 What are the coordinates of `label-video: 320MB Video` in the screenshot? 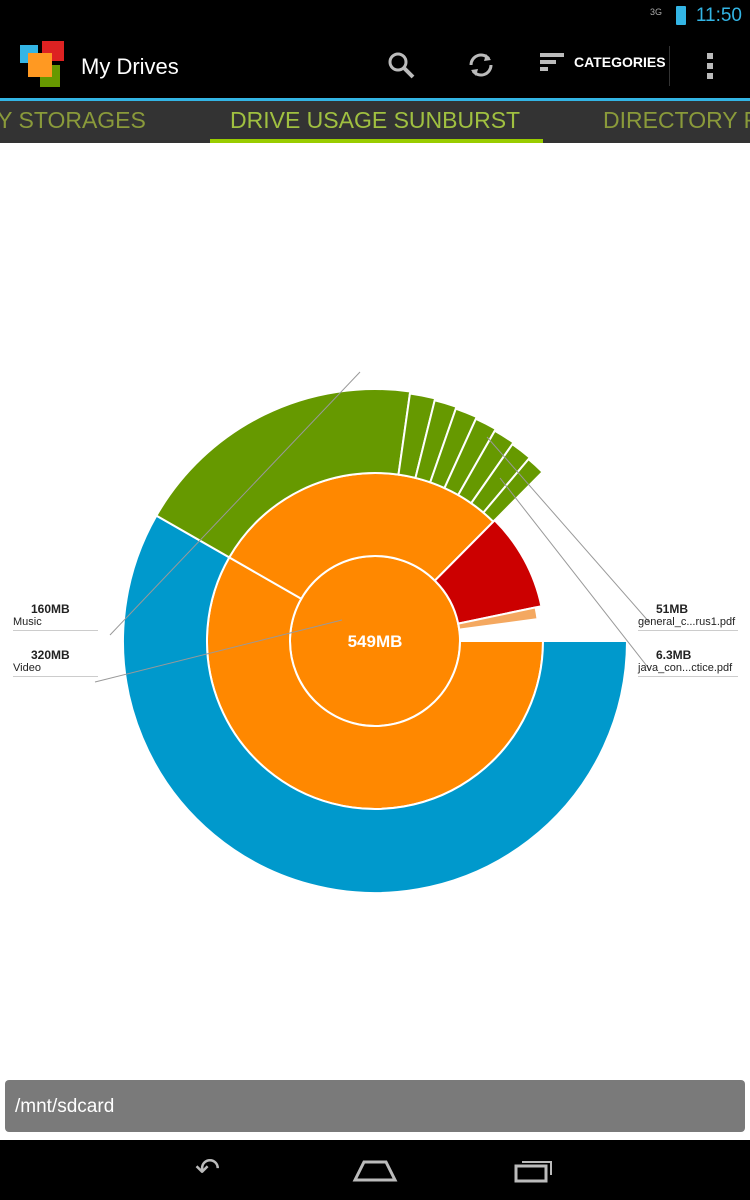 It's located at (55, 662).